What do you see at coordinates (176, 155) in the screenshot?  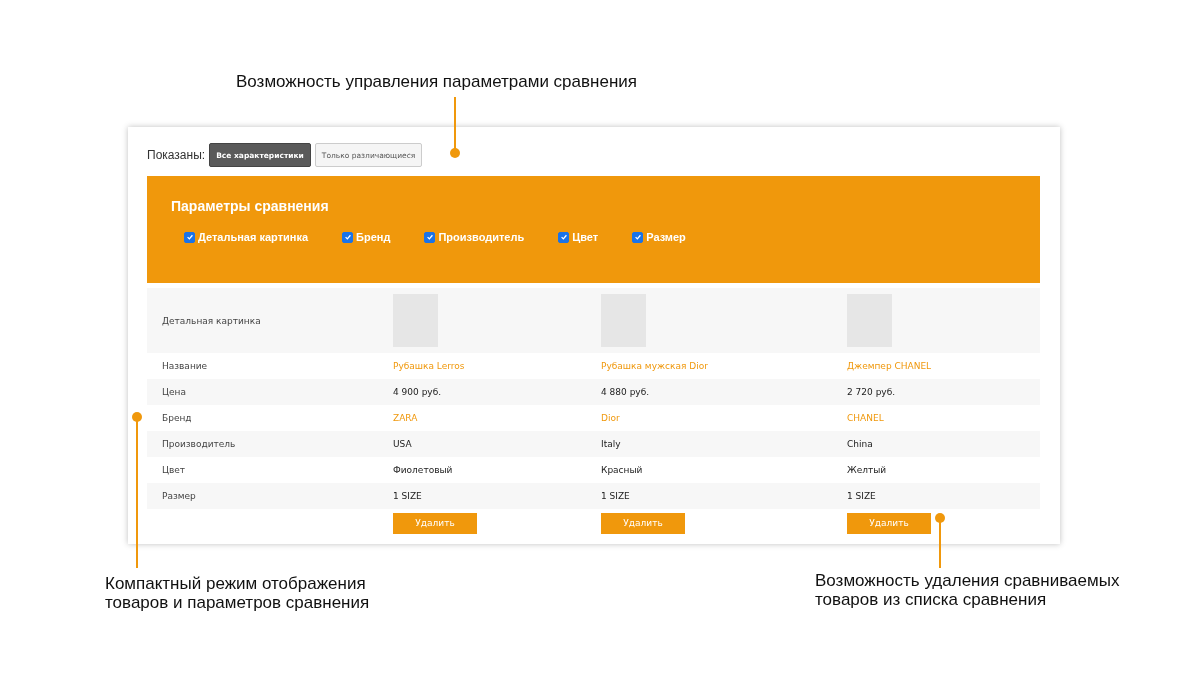 I see `filter-label: Показаны:` at bounding box center [176, 155].